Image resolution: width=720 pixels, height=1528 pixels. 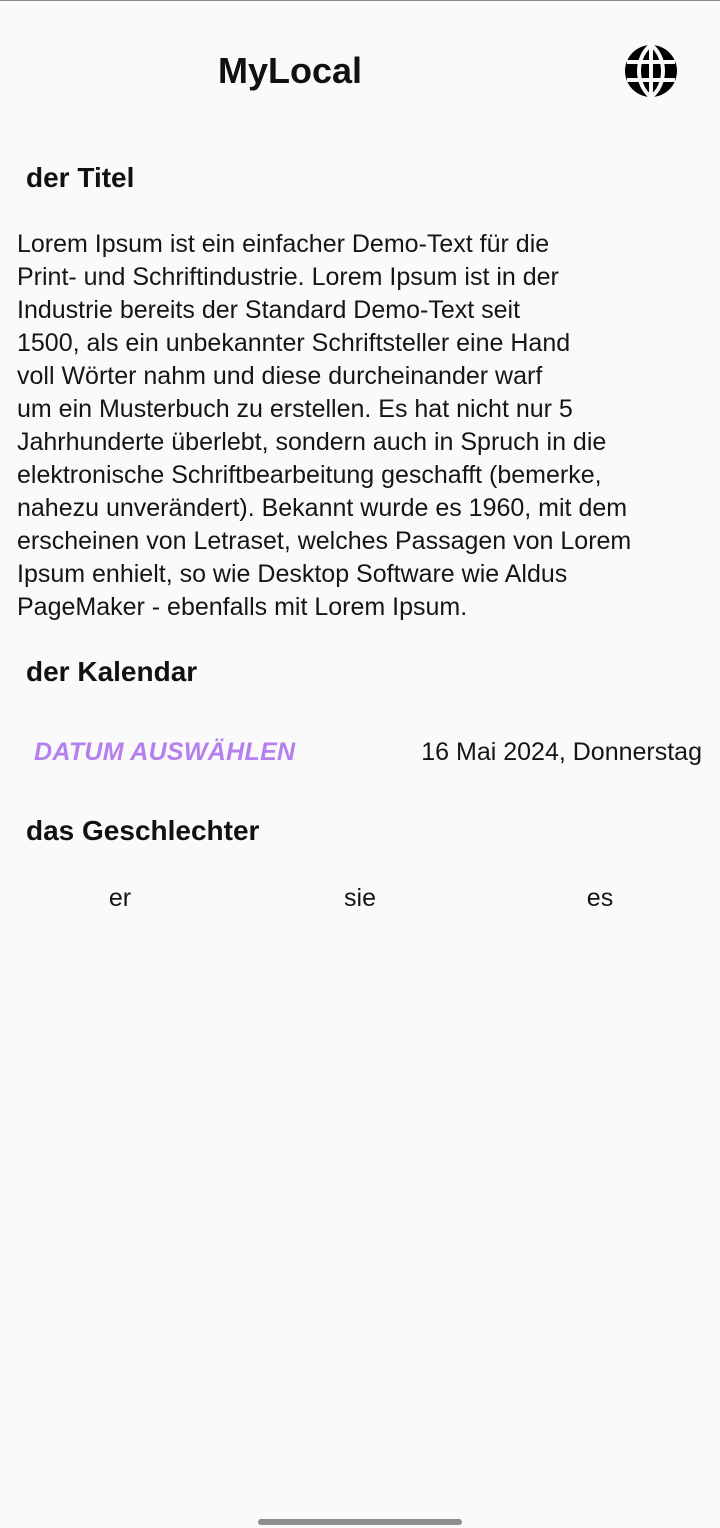 What do you see at coordinates (360, 0) in the screenshot?
I see `status-divider` at bounding box center [360, 0].